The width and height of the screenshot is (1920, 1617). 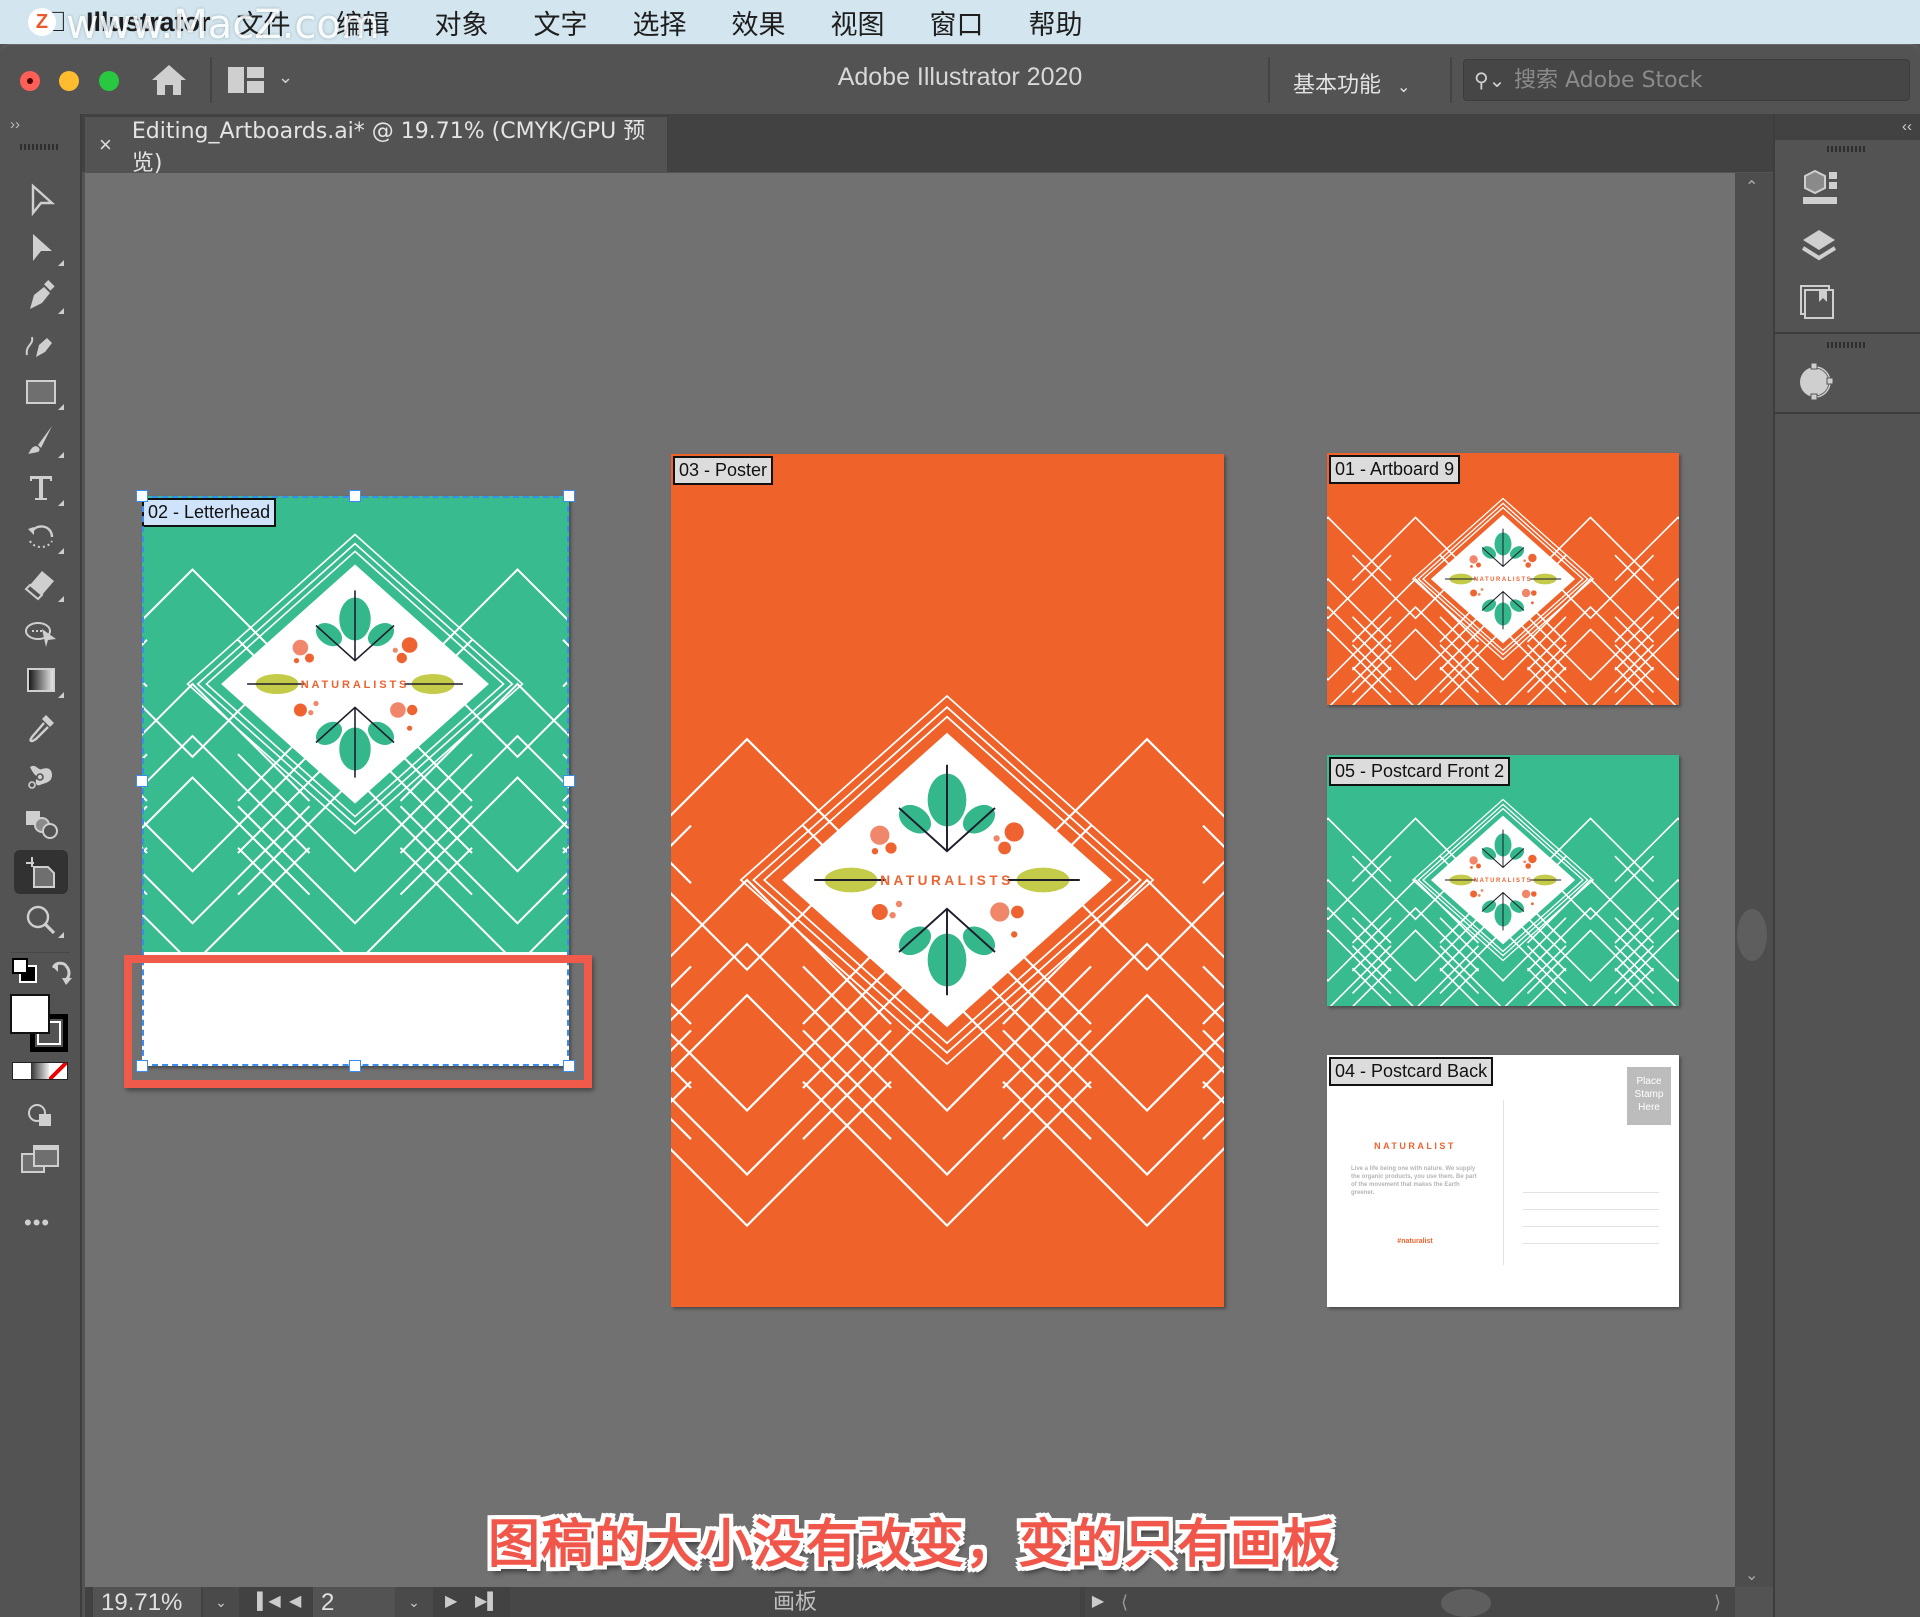 I want to click on direct-selection-tool, so click(x=41, y=248).